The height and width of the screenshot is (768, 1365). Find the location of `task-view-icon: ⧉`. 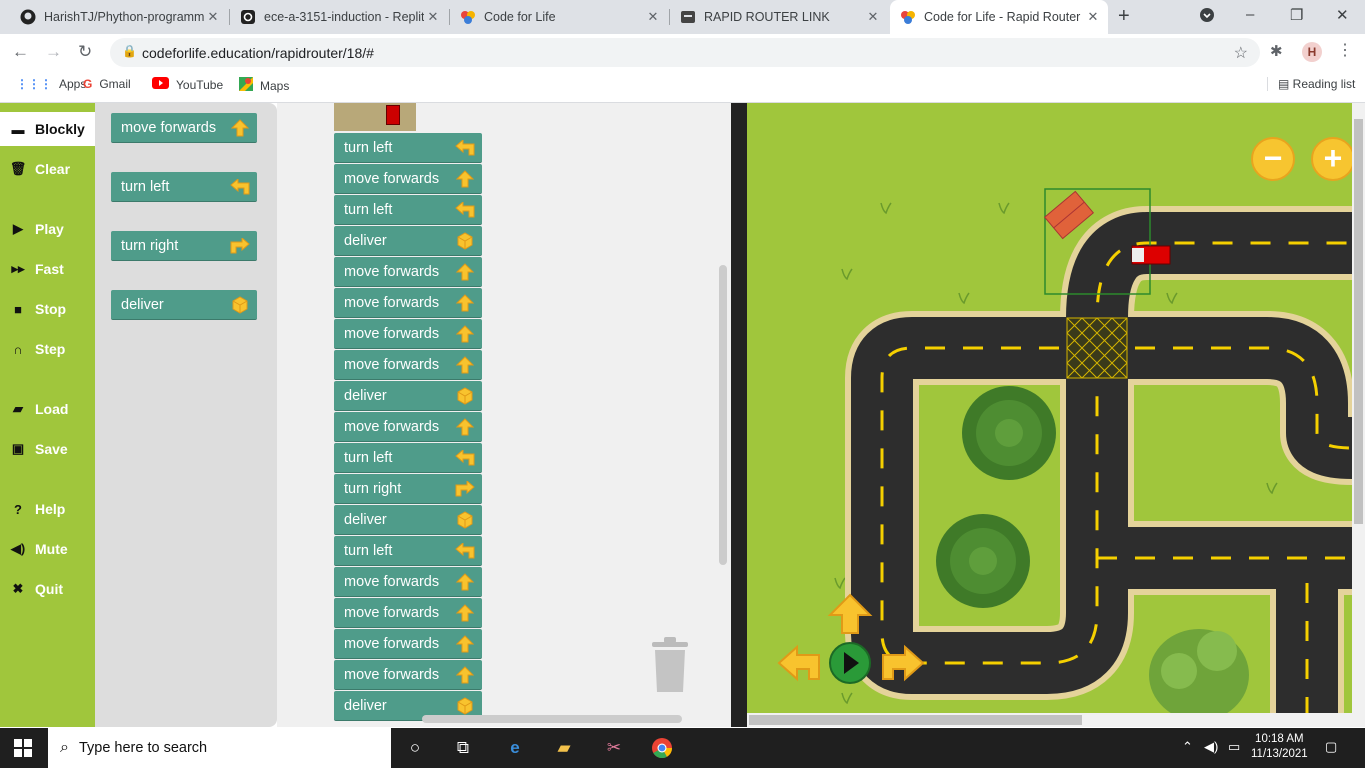

task-view-icon: ⧉ is located at coordinates (463, 748).